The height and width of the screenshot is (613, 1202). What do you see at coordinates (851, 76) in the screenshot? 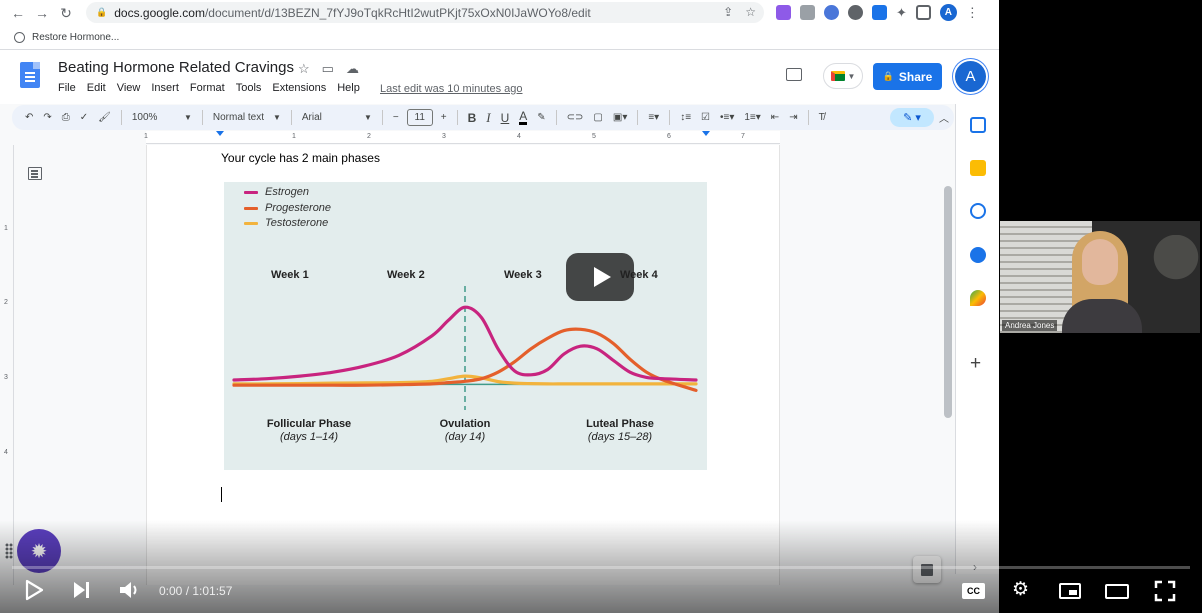
I see `chevron-down-icon: ▼` at bounding box center [851, 76].